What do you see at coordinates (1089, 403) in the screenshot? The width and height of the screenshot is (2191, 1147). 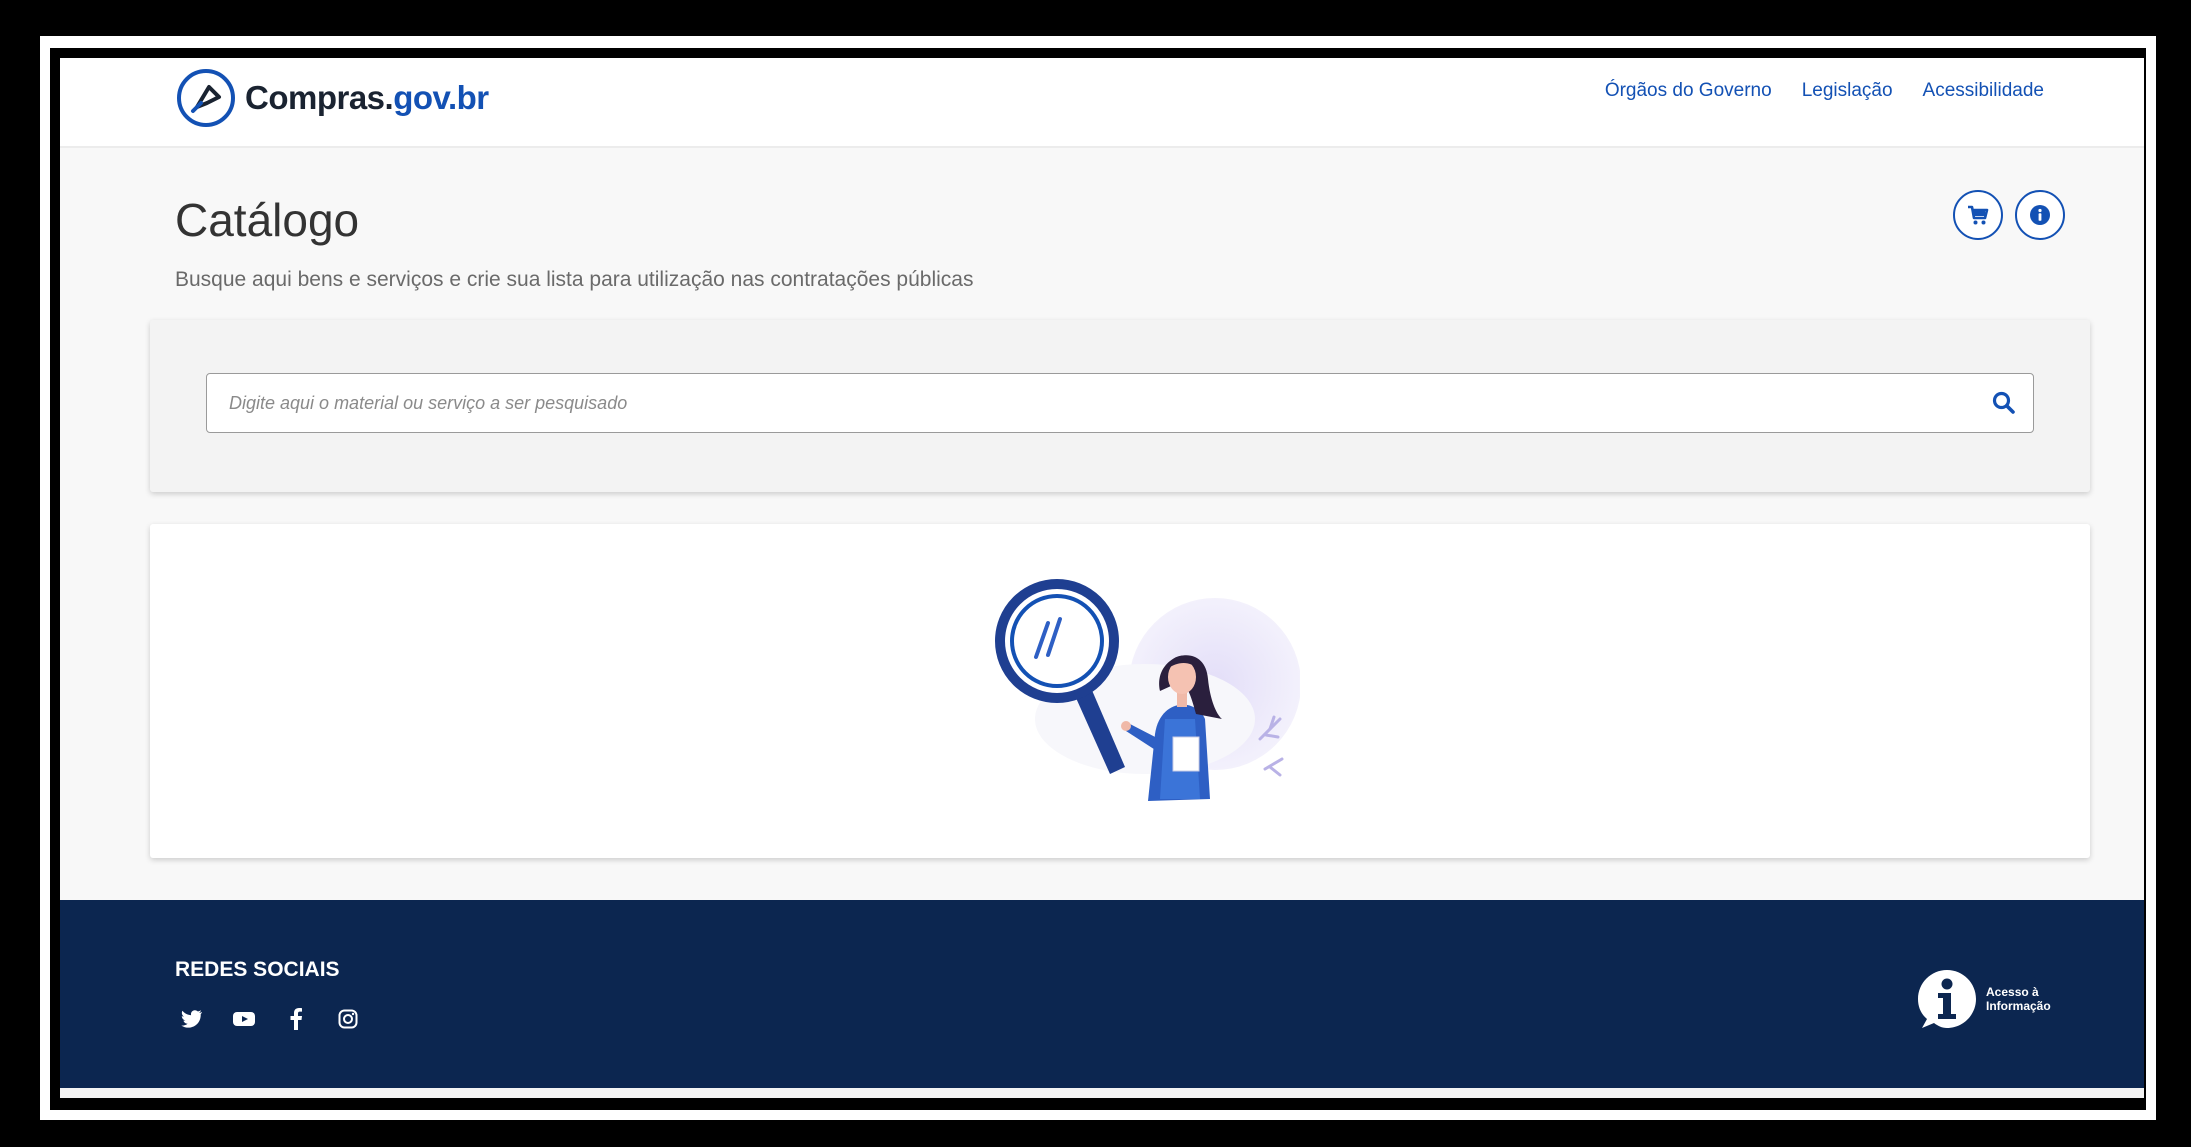 I see `search-input` at bounding box center [1089, 403].